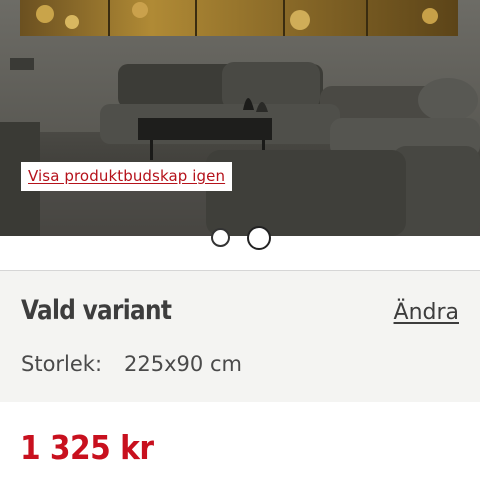 This screenshot has height=480, width=480. I want to click on gallery-dot-2-active, so click(259, 238).